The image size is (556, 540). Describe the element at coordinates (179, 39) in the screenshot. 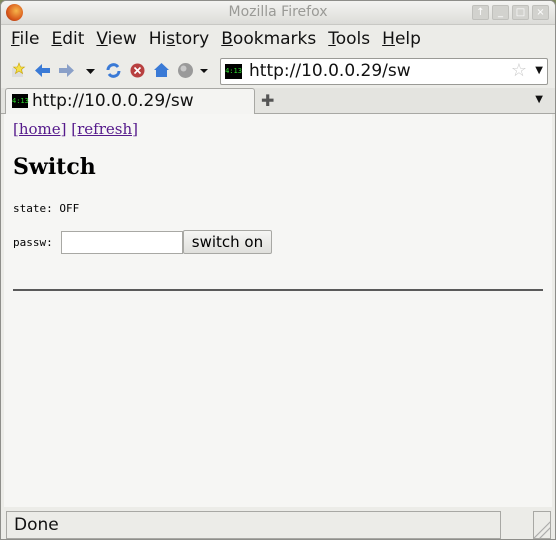

I see `menu-history: History` at that location.